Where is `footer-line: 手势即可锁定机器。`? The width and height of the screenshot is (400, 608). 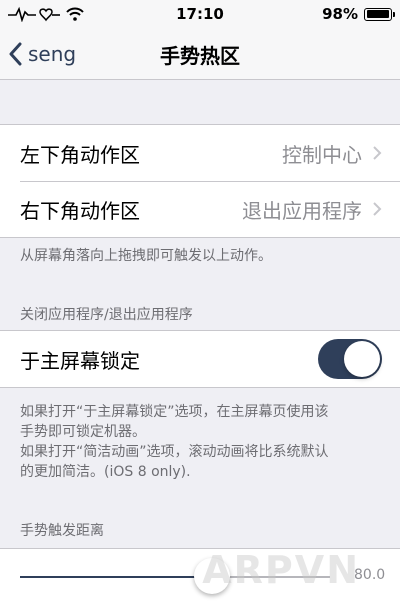 footer-line: 手势即可锁定机器。 is located at coordinates (83, 432).